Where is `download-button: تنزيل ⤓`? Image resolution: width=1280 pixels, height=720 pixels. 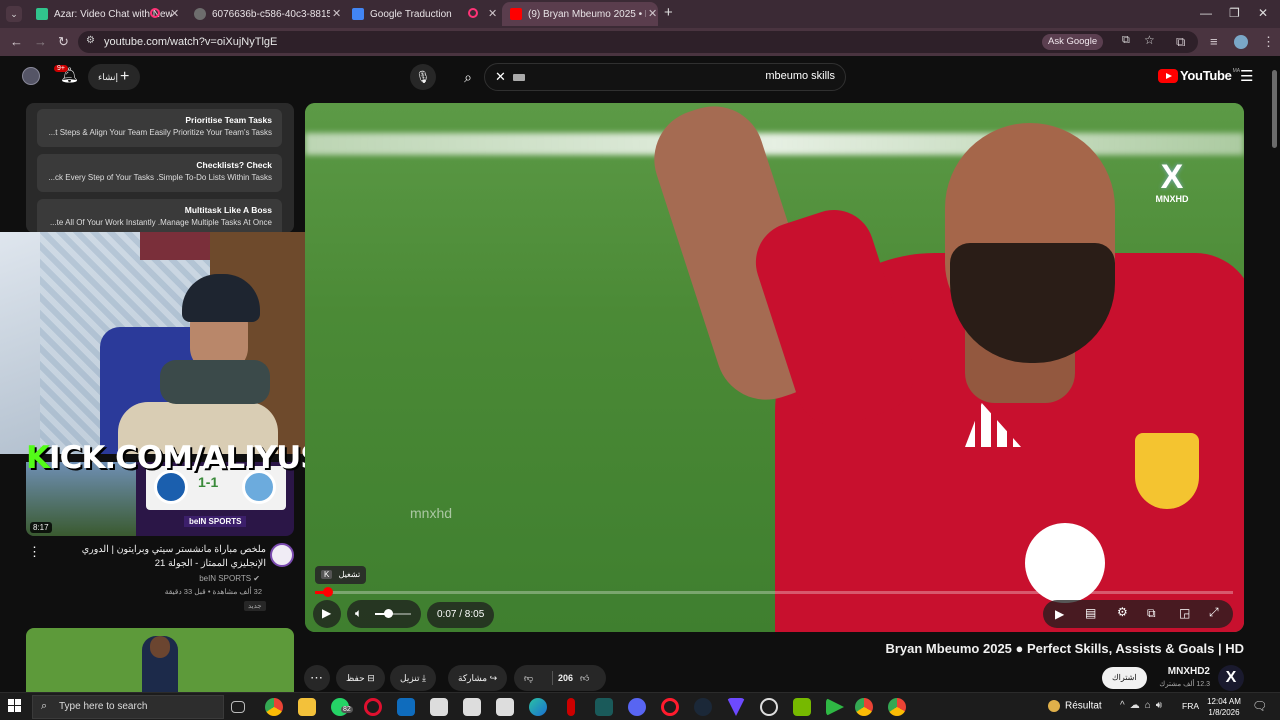
download-button: تنزيل ⤓ is located at coordinates (413, 678).